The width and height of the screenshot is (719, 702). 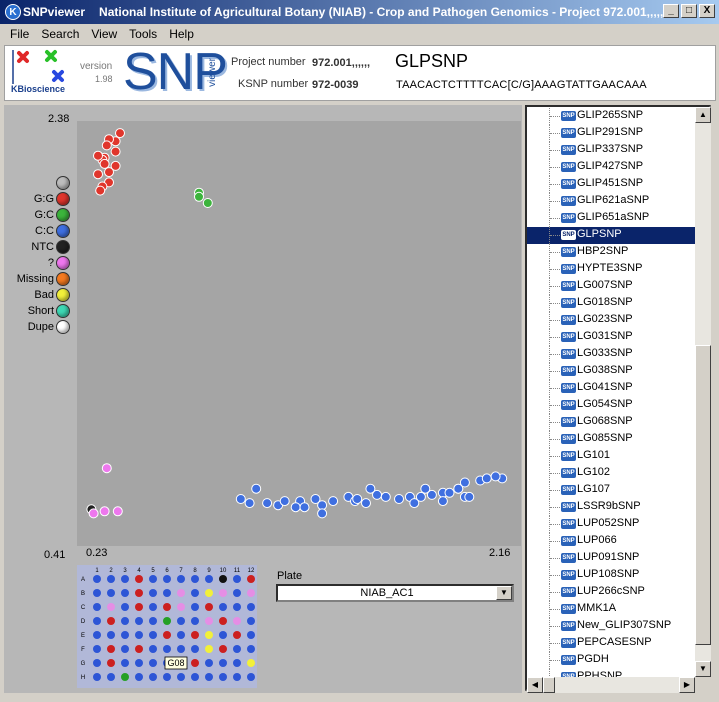 I want to click on menu-search: Search, so click(x=60, y=34).